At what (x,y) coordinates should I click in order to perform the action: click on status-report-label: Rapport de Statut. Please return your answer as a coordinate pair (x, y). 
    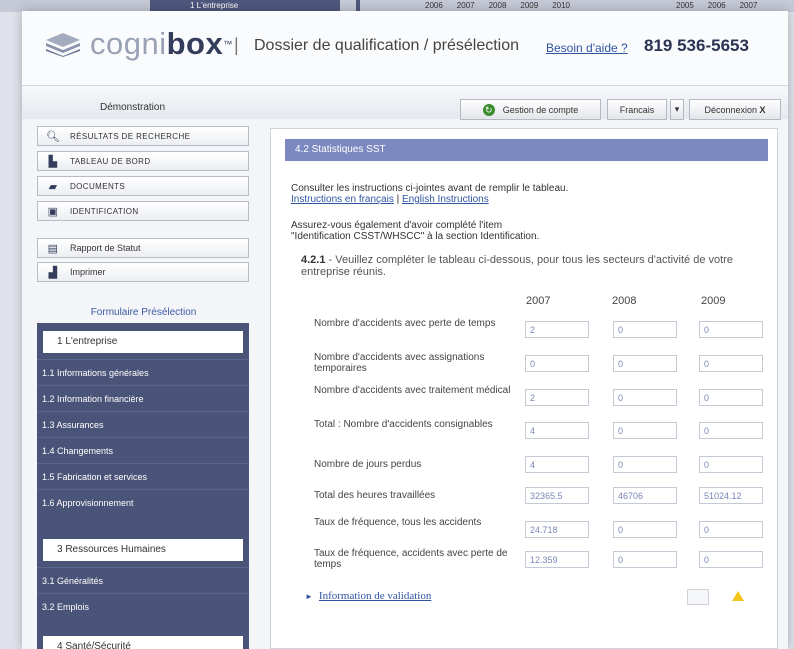
    Looking at the image, I should click on (105, 248).